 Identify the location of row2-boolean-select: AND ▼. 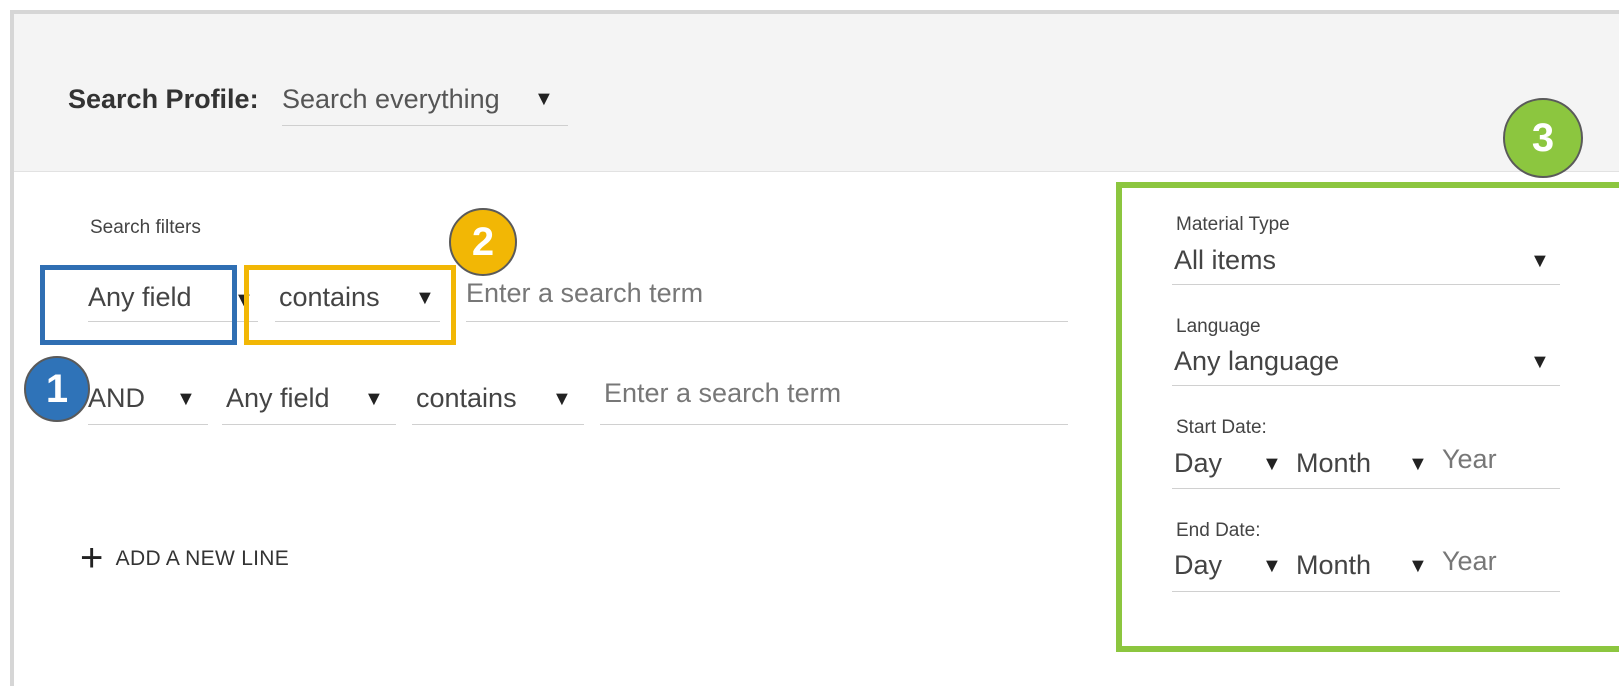
(148, 404).